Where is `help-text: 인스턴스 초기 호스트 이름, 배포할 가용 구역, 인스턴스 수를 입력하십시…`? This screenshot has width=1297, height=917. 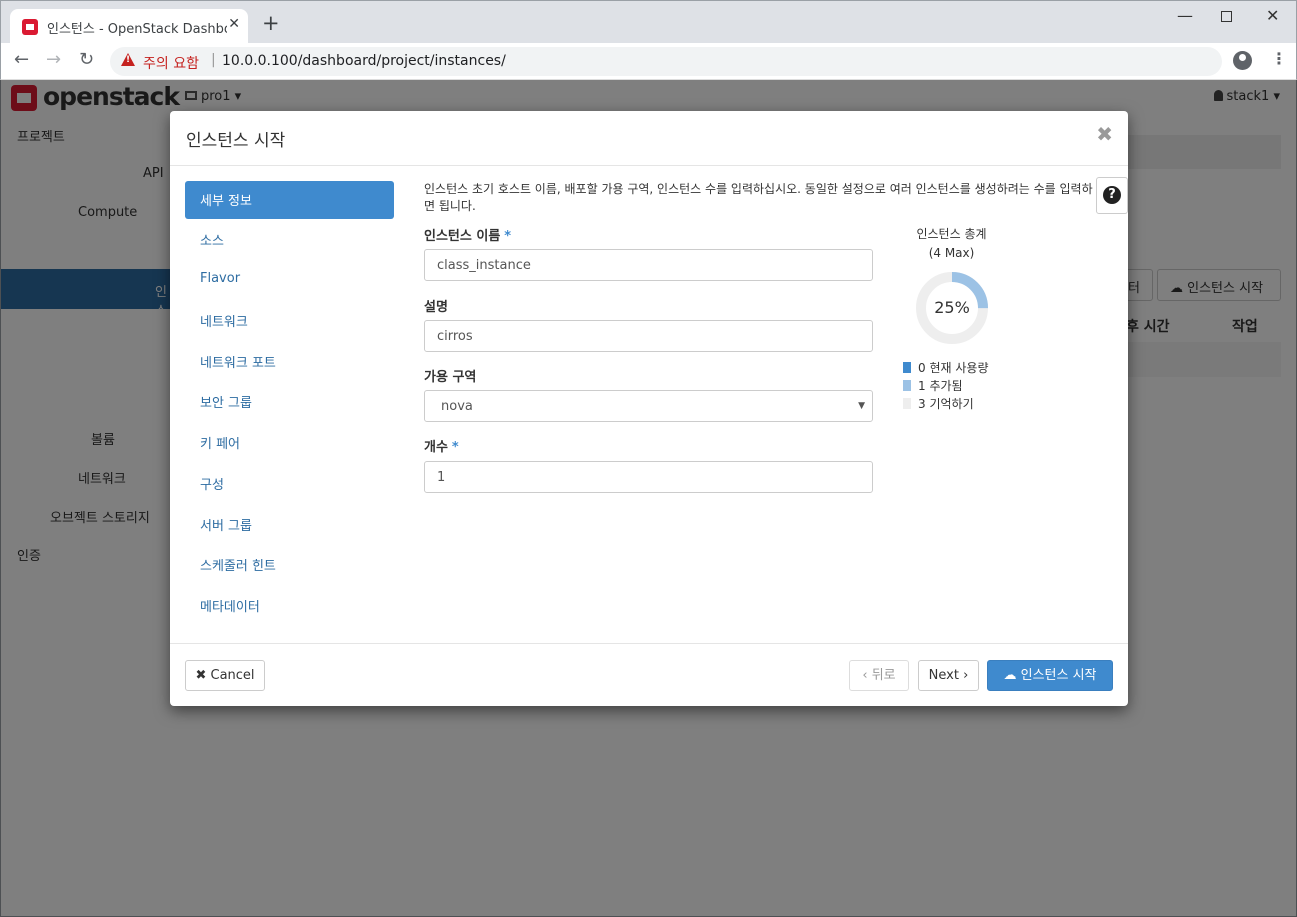
help-text: 인스턴스 초기 호스트 이름, 배포할 가용 구역, 인스턴스 수를 입력하십시… is located at coordinates (758, 197).